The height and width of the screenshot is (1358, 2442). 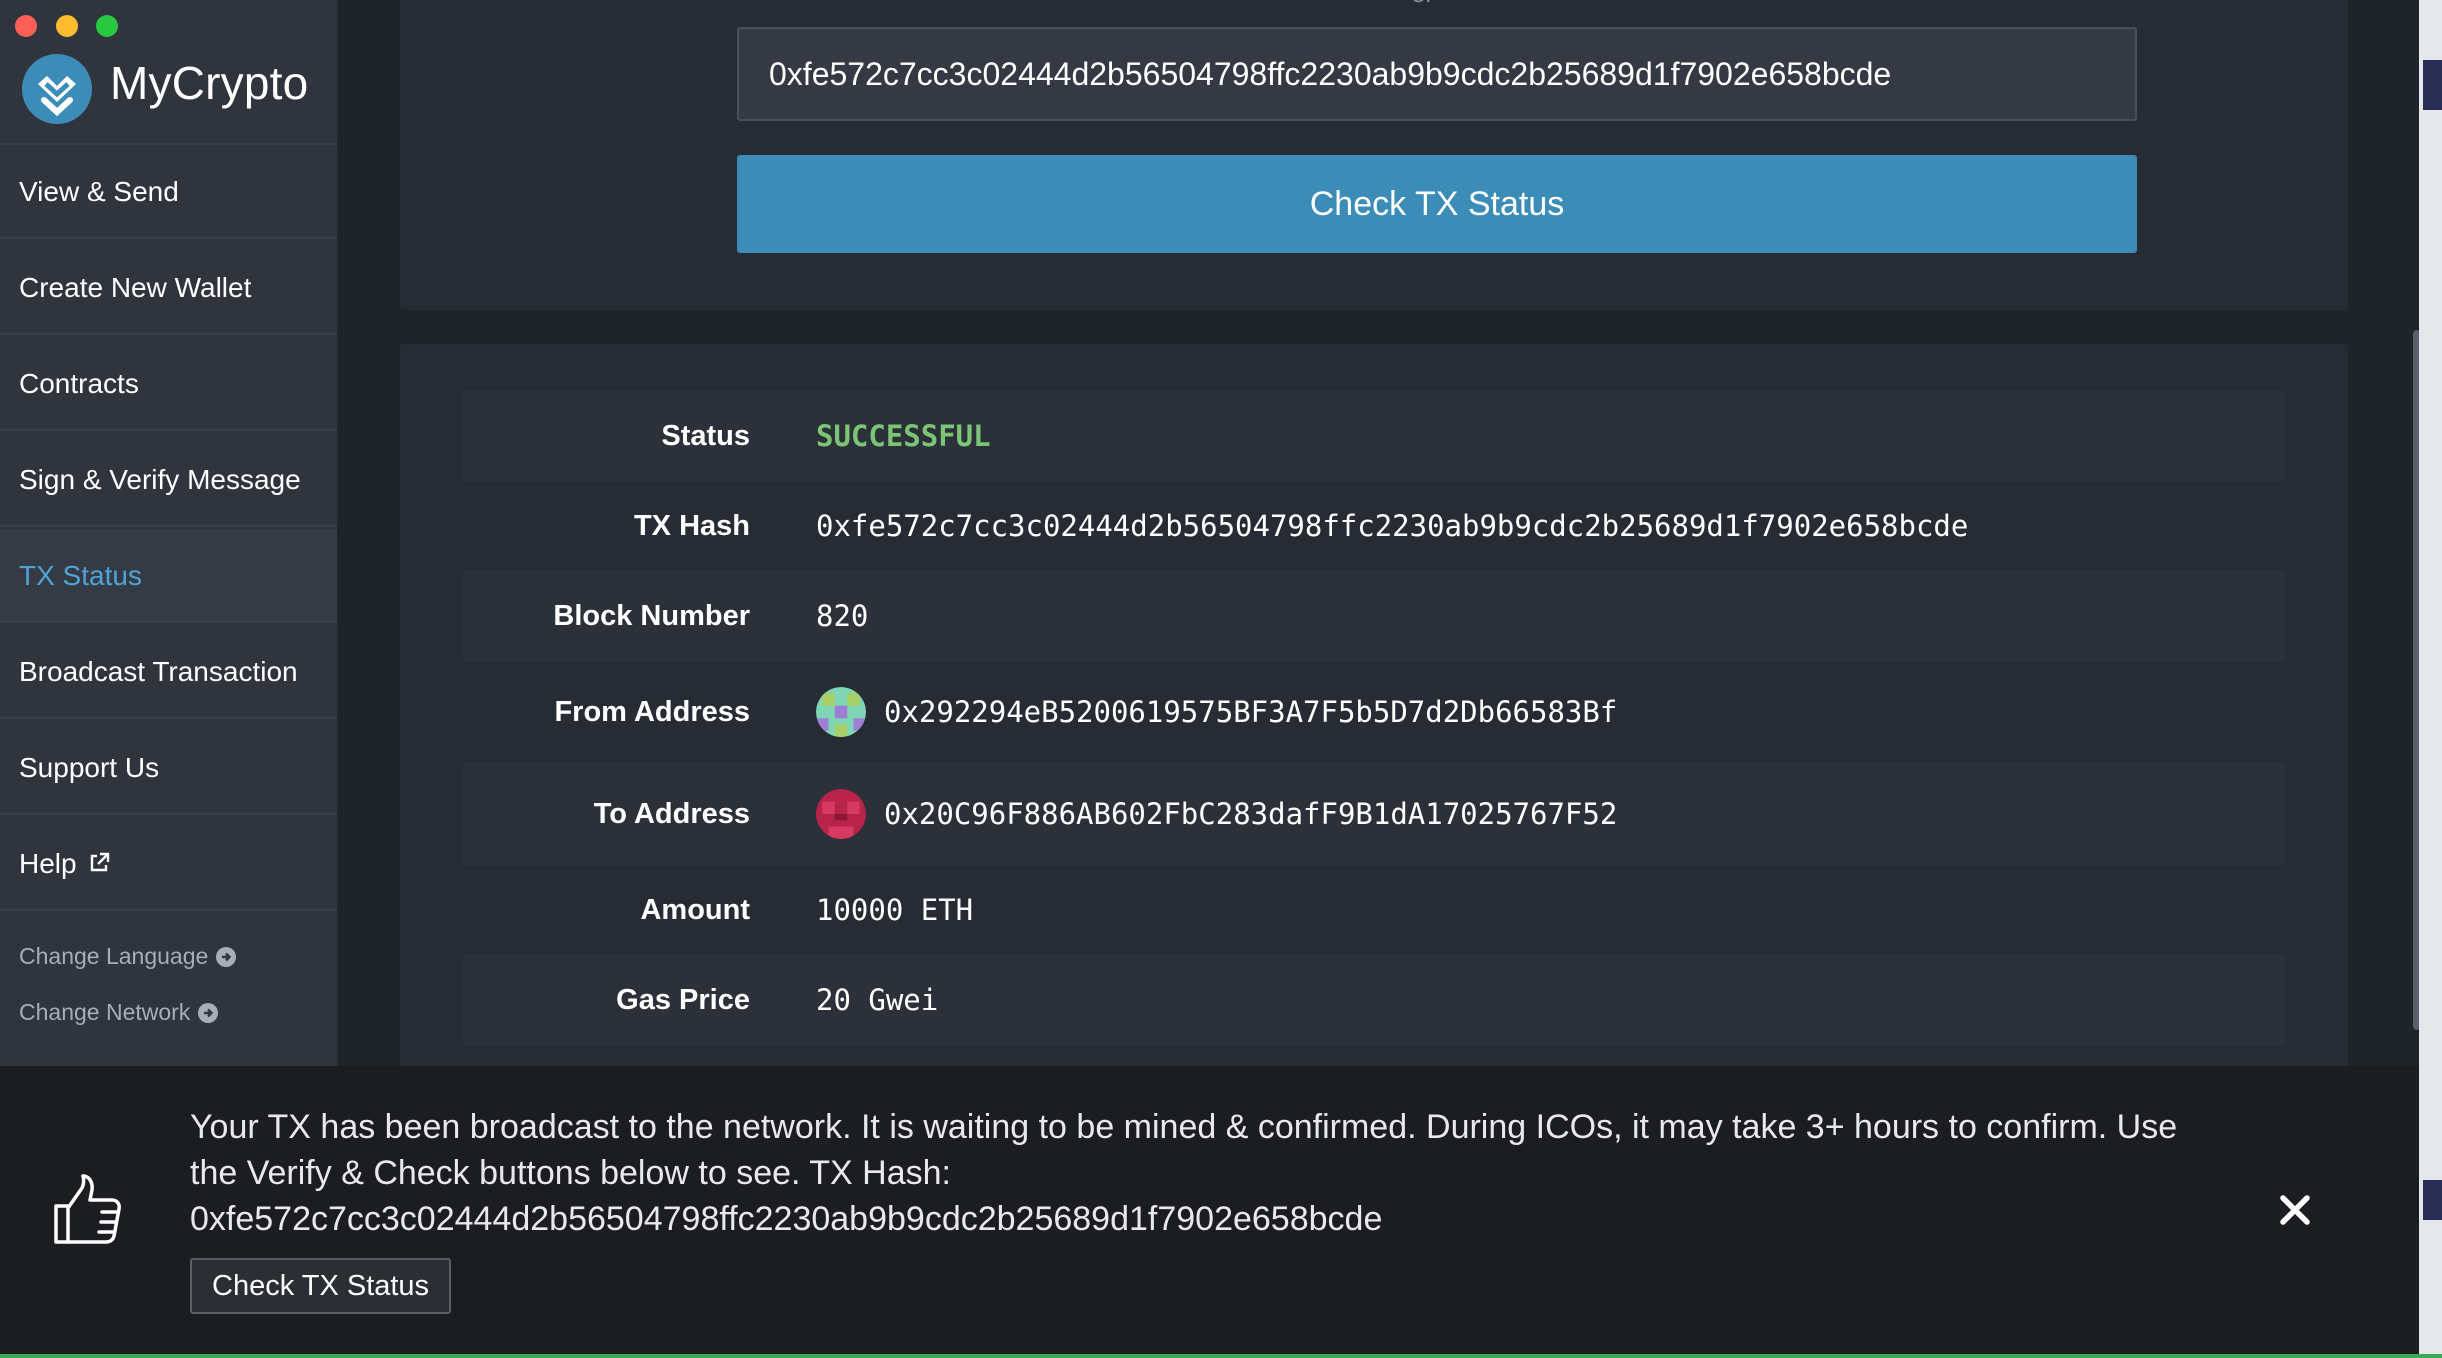 I want to click on window-zoom-button, so click(x=107, y=26).